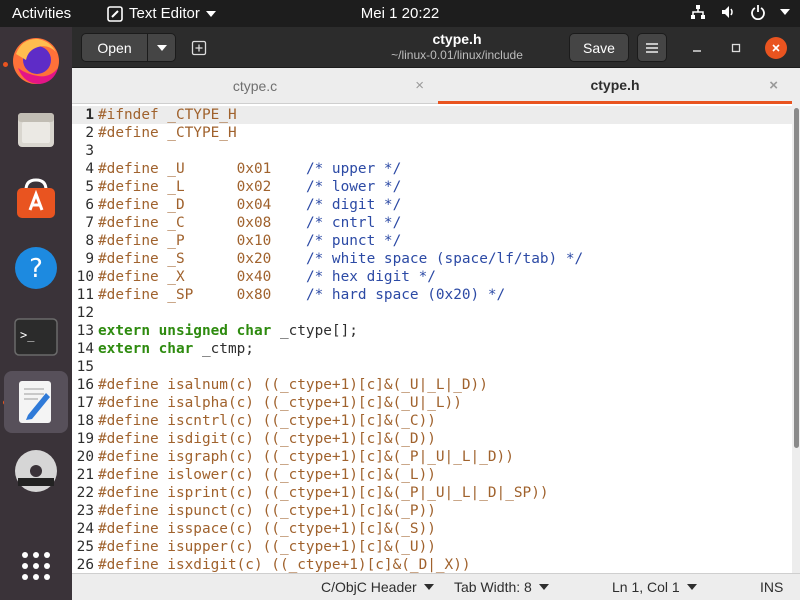 The image size is (800, 600). What do you see at coordinates (400, 13) in the screenshot?
I see `clock: Mei 1 20:22` at bounding box center [400, 13].